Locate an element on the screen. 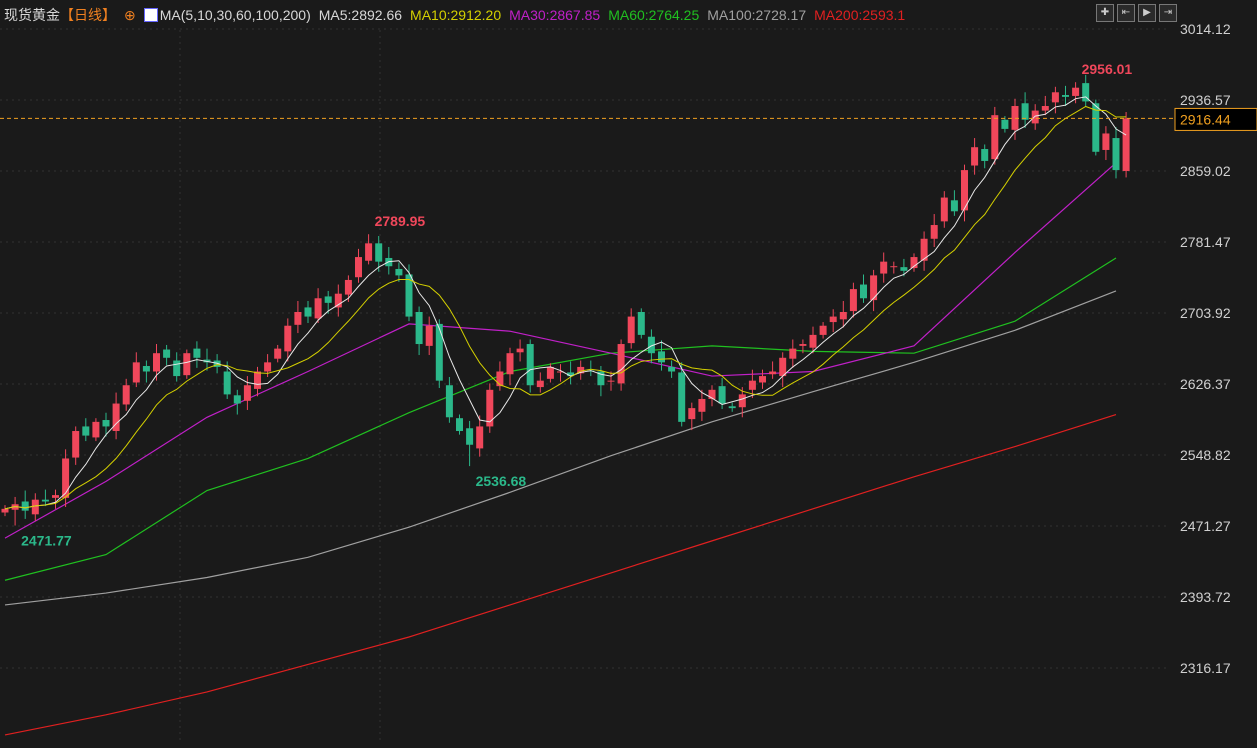 This screenshot has width=1257, height=748. y-tick-label: 2781.47 is located at coordinates (1205, 242).